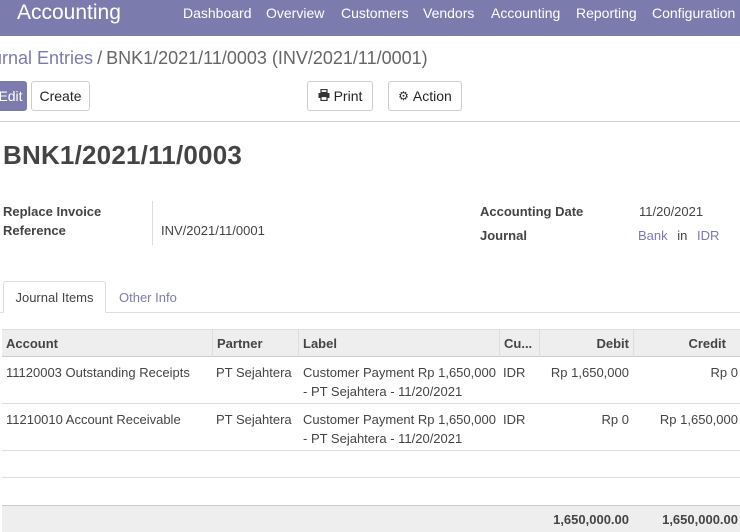  What do you see at coordinates (148, 297) in the screenshot?
I see `tab-other-info: Other Info` at bounding box center [148, 297].